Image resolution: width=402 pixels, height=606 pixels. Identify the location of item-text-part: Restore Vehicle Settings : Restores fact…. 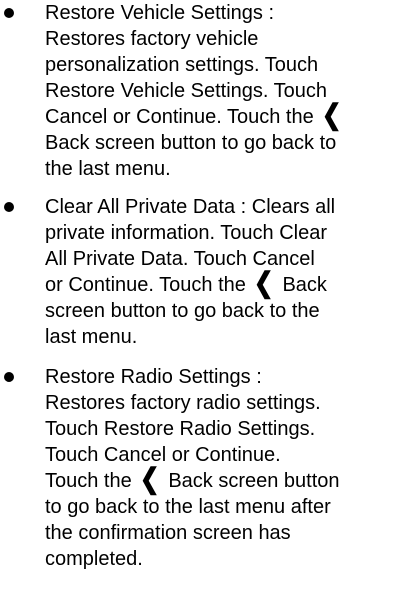
(186, 65).